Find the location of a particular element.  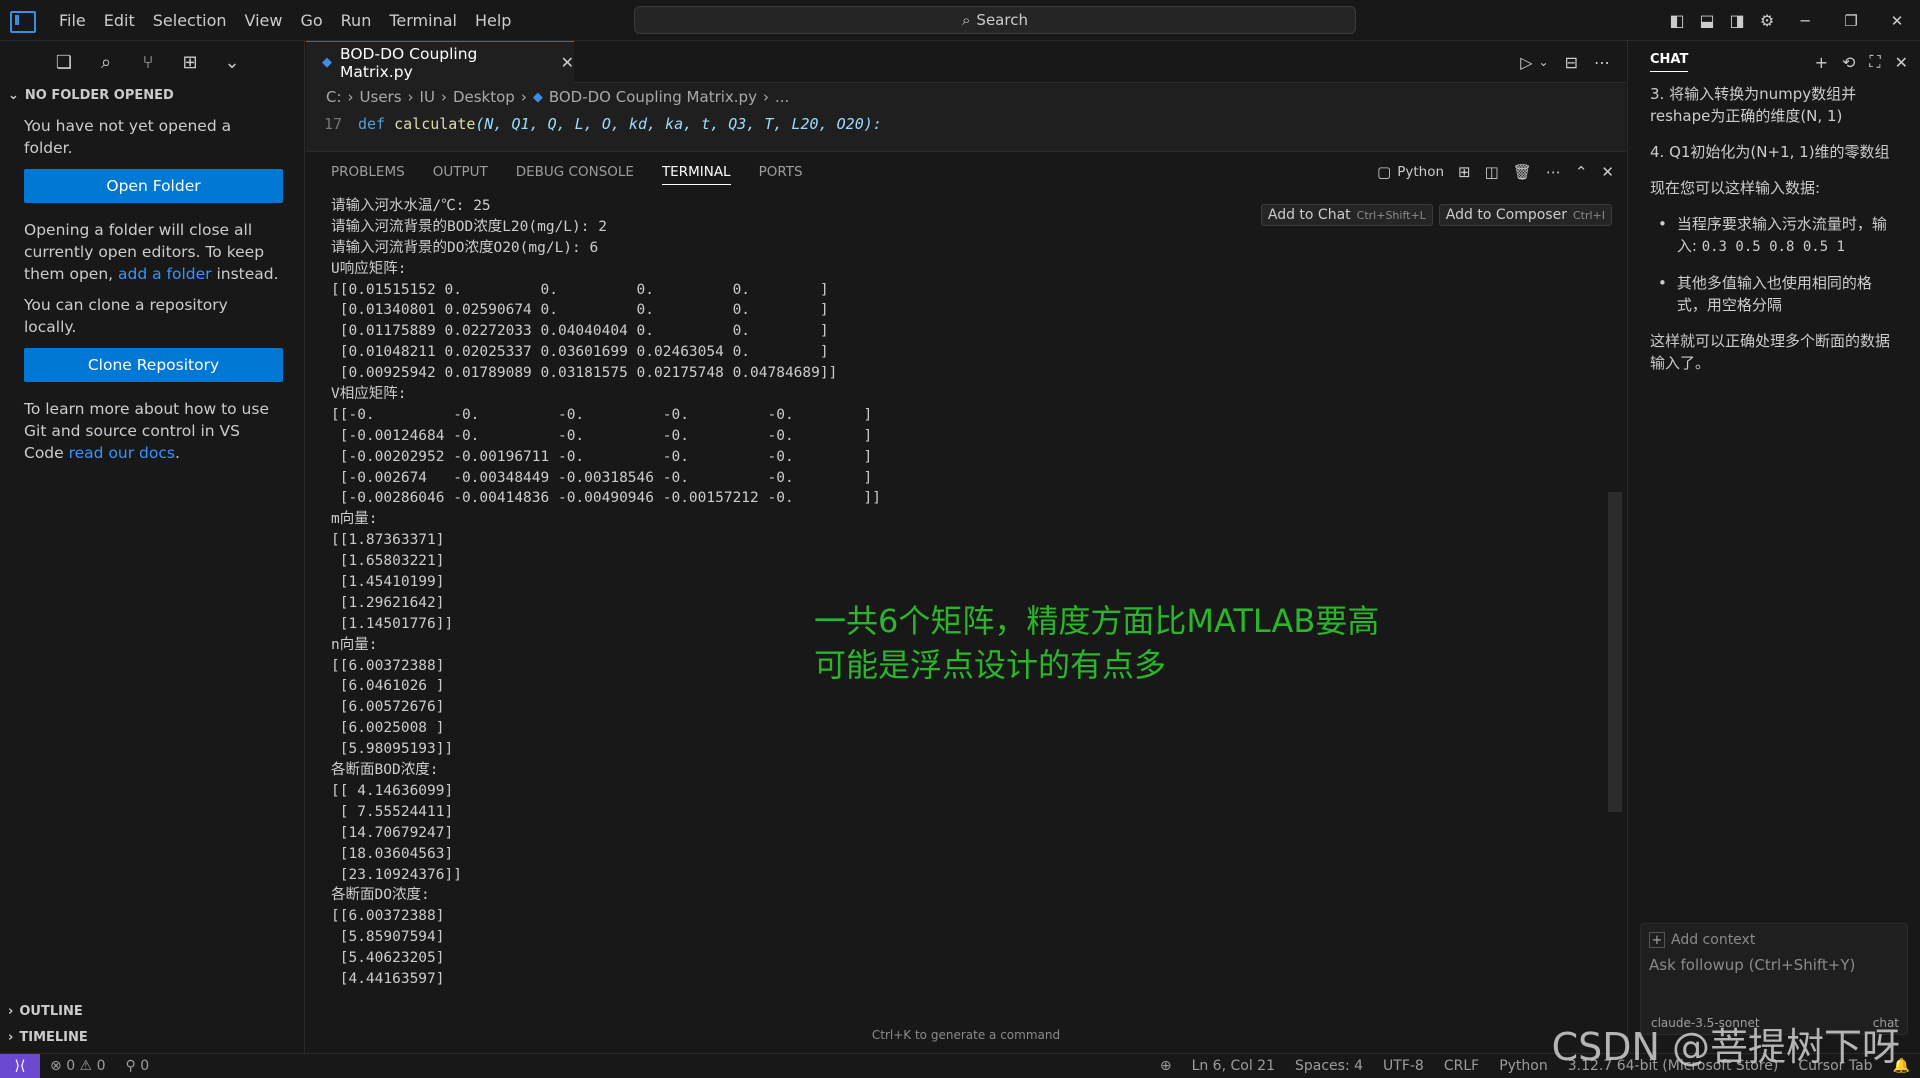

explorer-section-title: ⌄ NO FOLDER OPENED is located at coordinates (152, 95).